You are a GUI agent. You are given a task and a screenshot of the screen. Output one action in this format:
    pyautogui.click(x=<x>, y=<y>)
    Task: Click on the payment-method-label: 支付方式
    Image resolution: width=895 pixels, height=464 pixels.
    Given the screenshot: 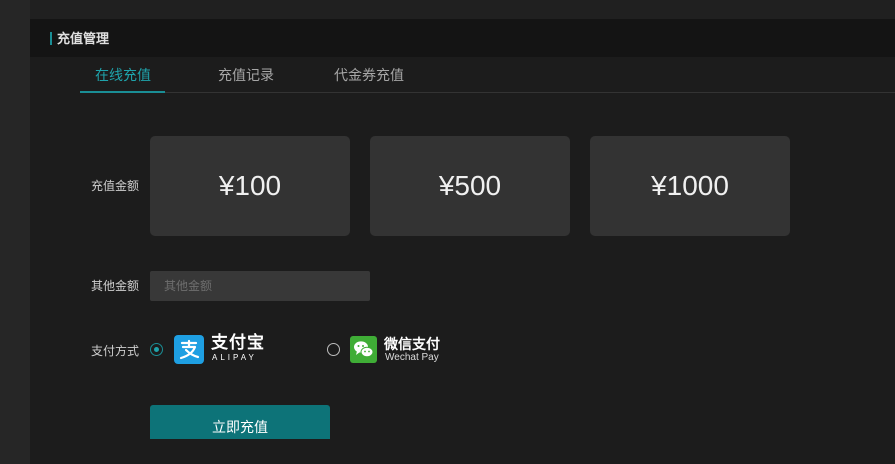 What is the action you would take?
    pyautogui.click(x=115, y=351)
    